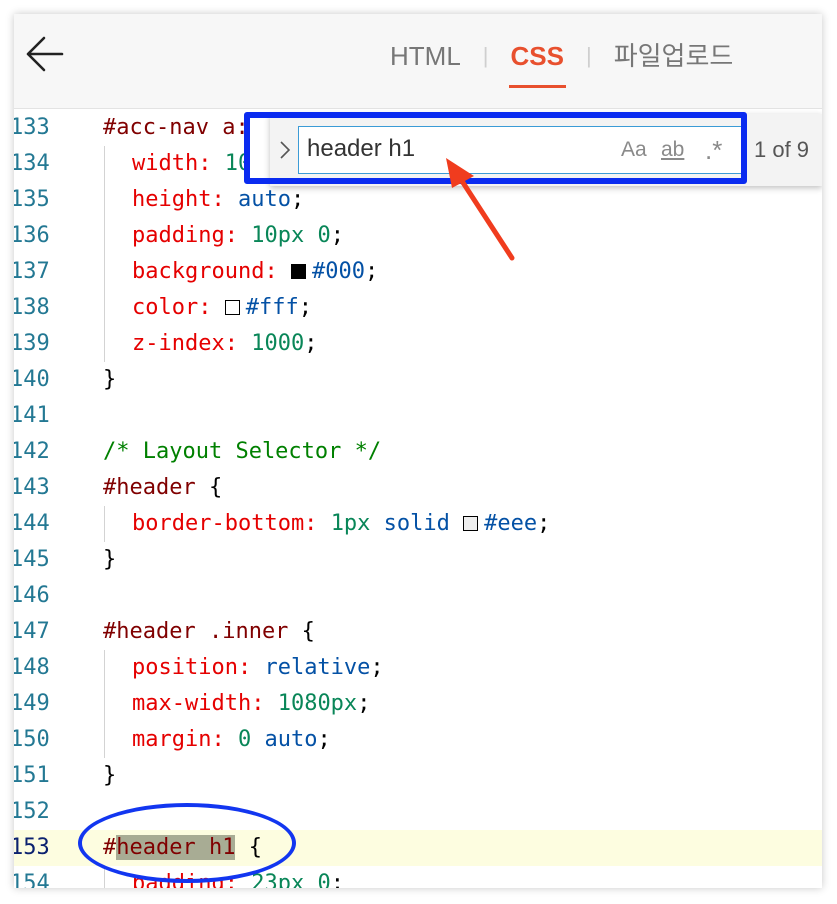 The image size is (837, 904). I want to click on line-number: 145, so click(32, 559).